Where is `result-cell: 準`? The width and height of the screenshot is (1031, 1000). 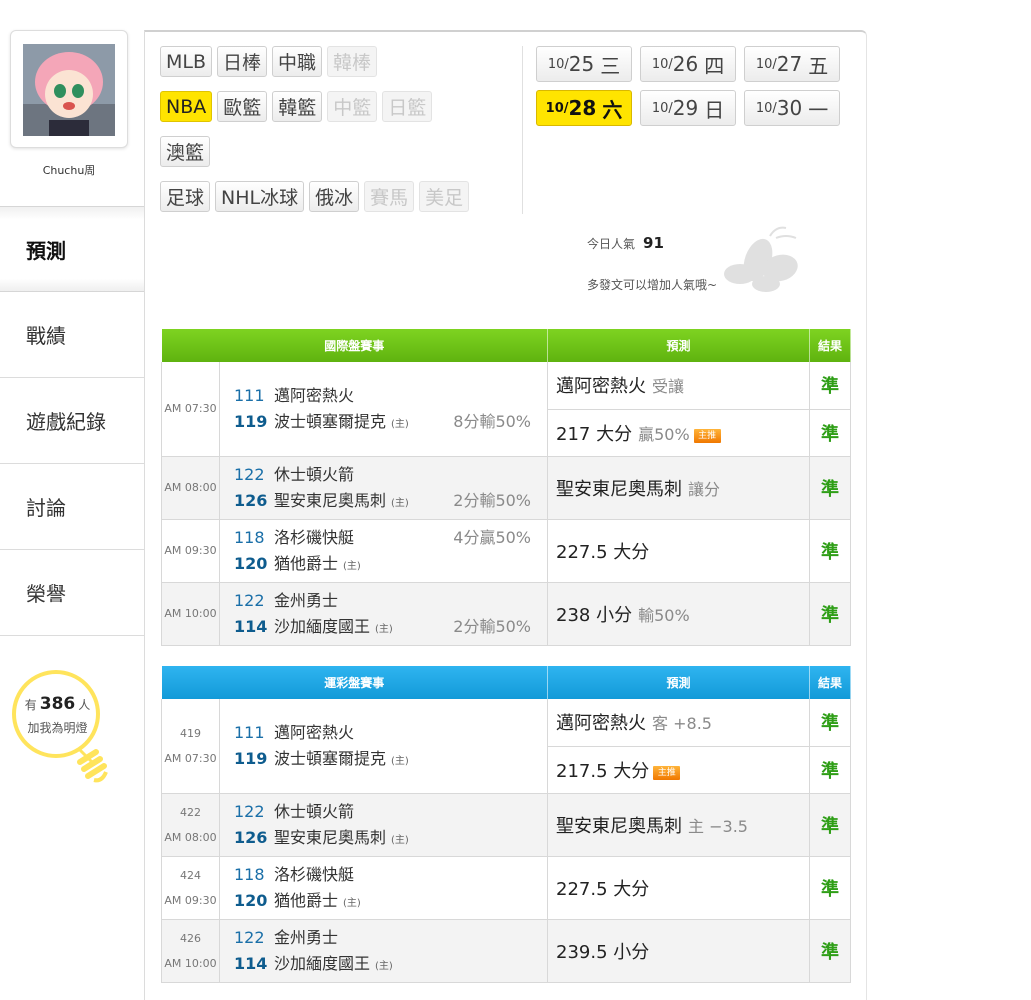
result-cell: 準 is located at coordinates (830, 433).